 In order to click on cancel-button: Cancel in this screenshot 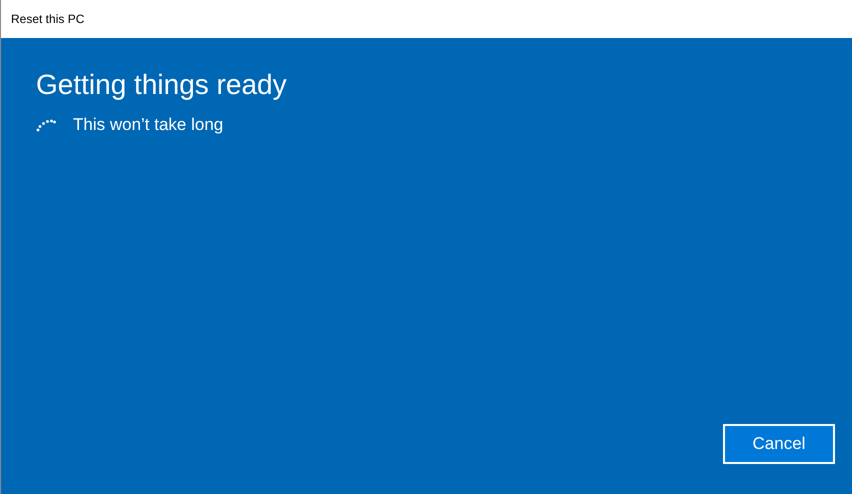, I will do `click(779, 444)`.